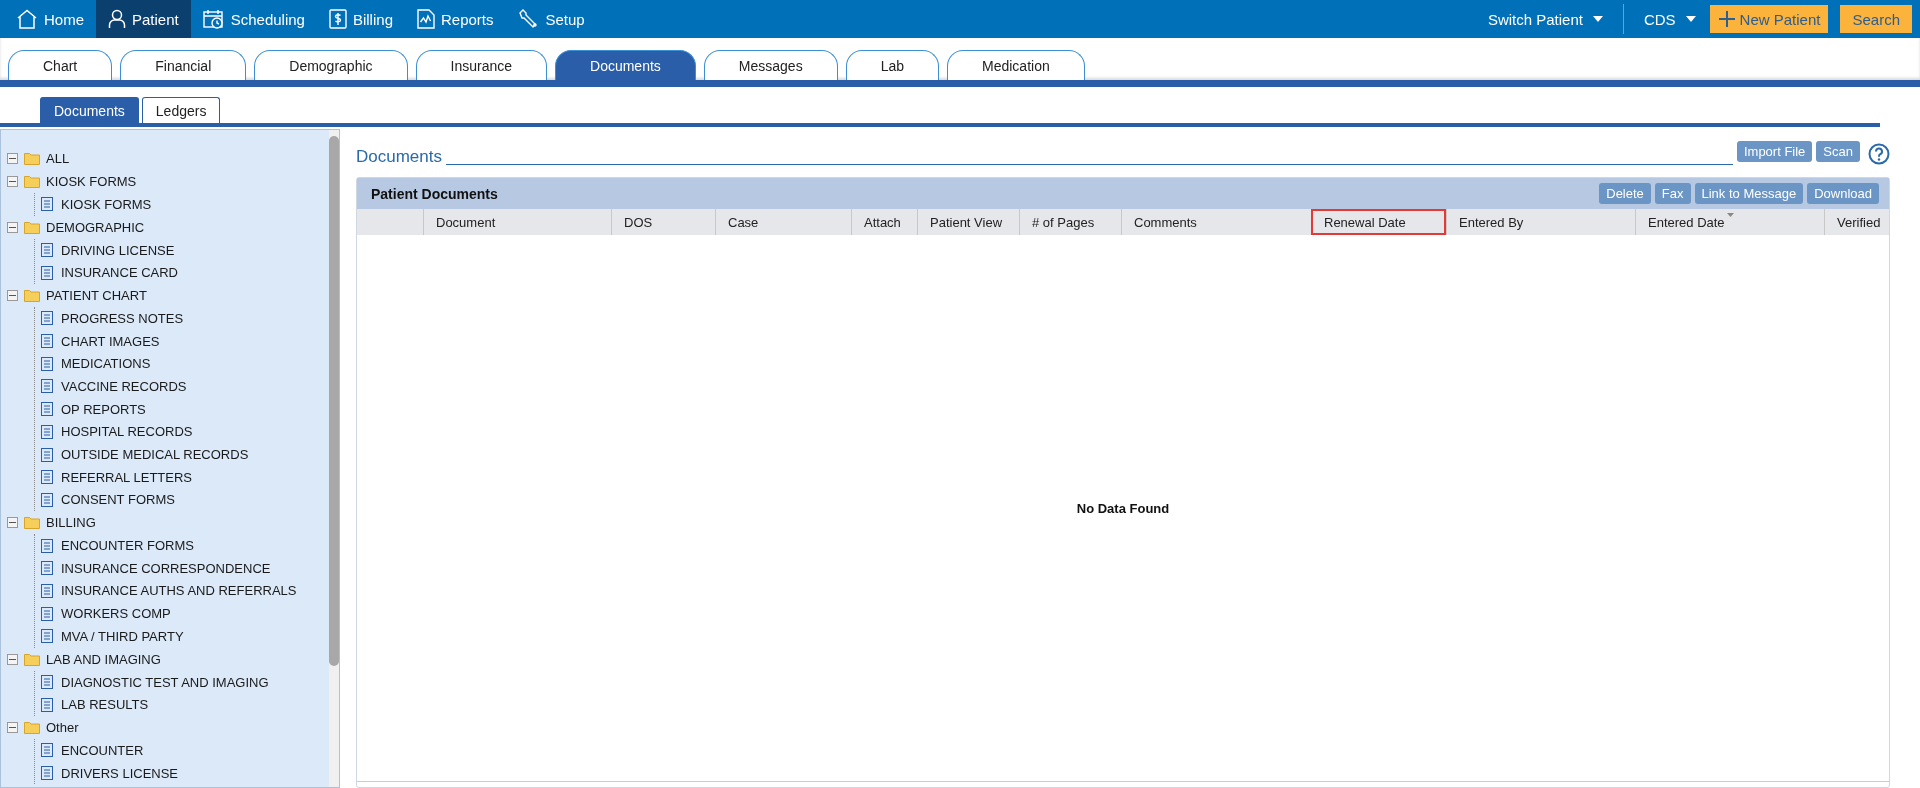  I want to click on tree-item-label: MEDICATIONS, so click(106, 364).